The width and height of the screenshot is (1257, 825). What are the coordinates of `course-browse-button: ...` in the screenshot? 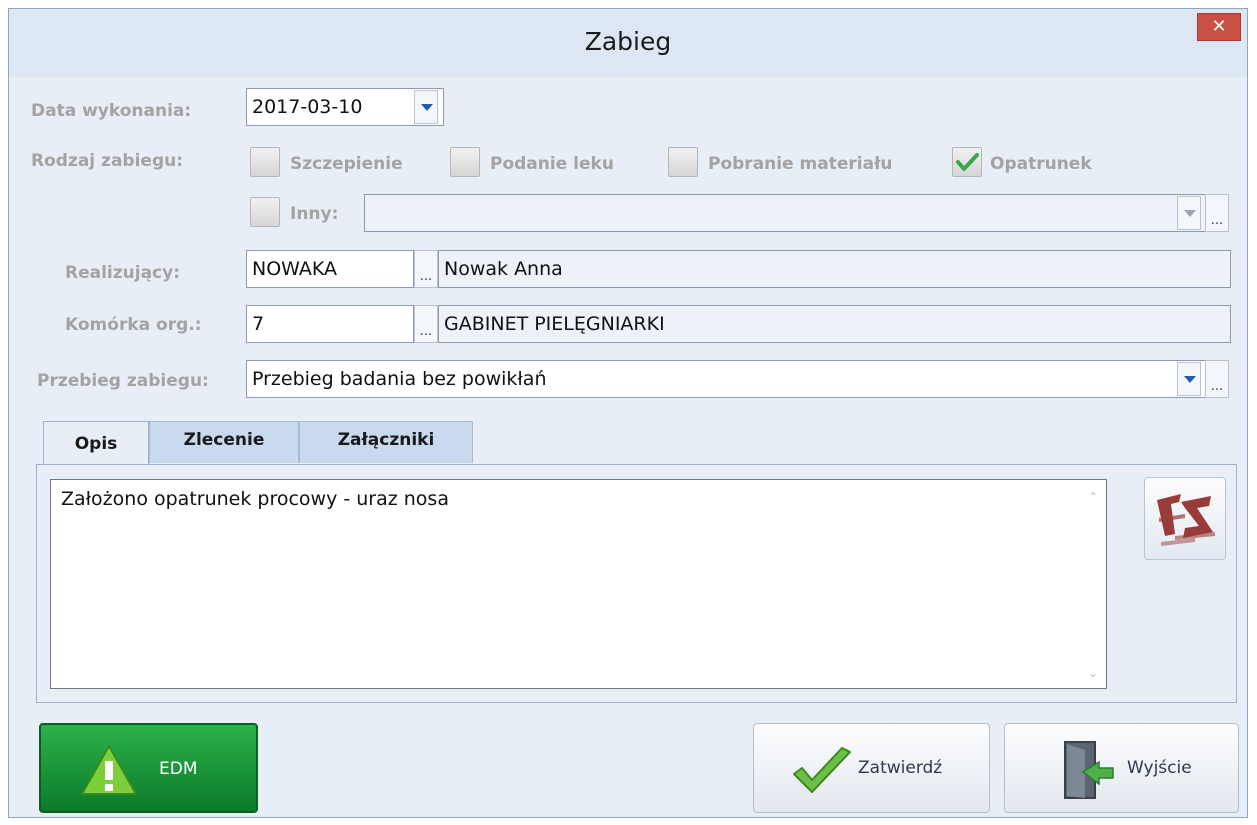 It's located at (1217, 379).